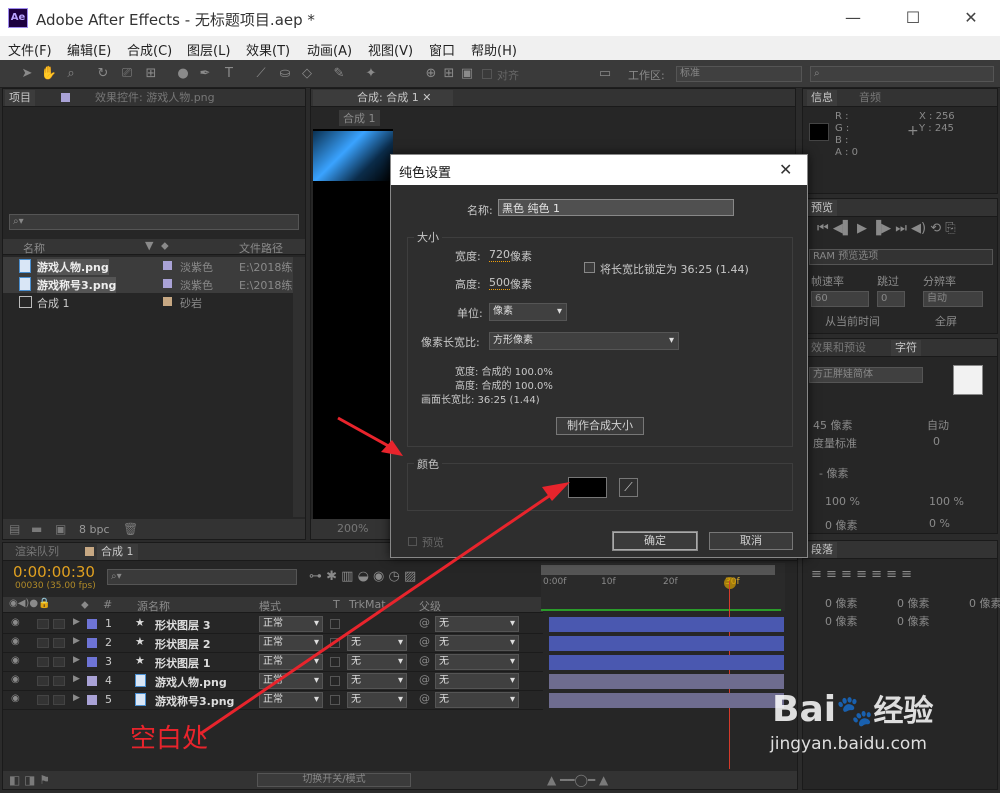  I want to click on watermark-brand2: 经验, so click(903, 711).